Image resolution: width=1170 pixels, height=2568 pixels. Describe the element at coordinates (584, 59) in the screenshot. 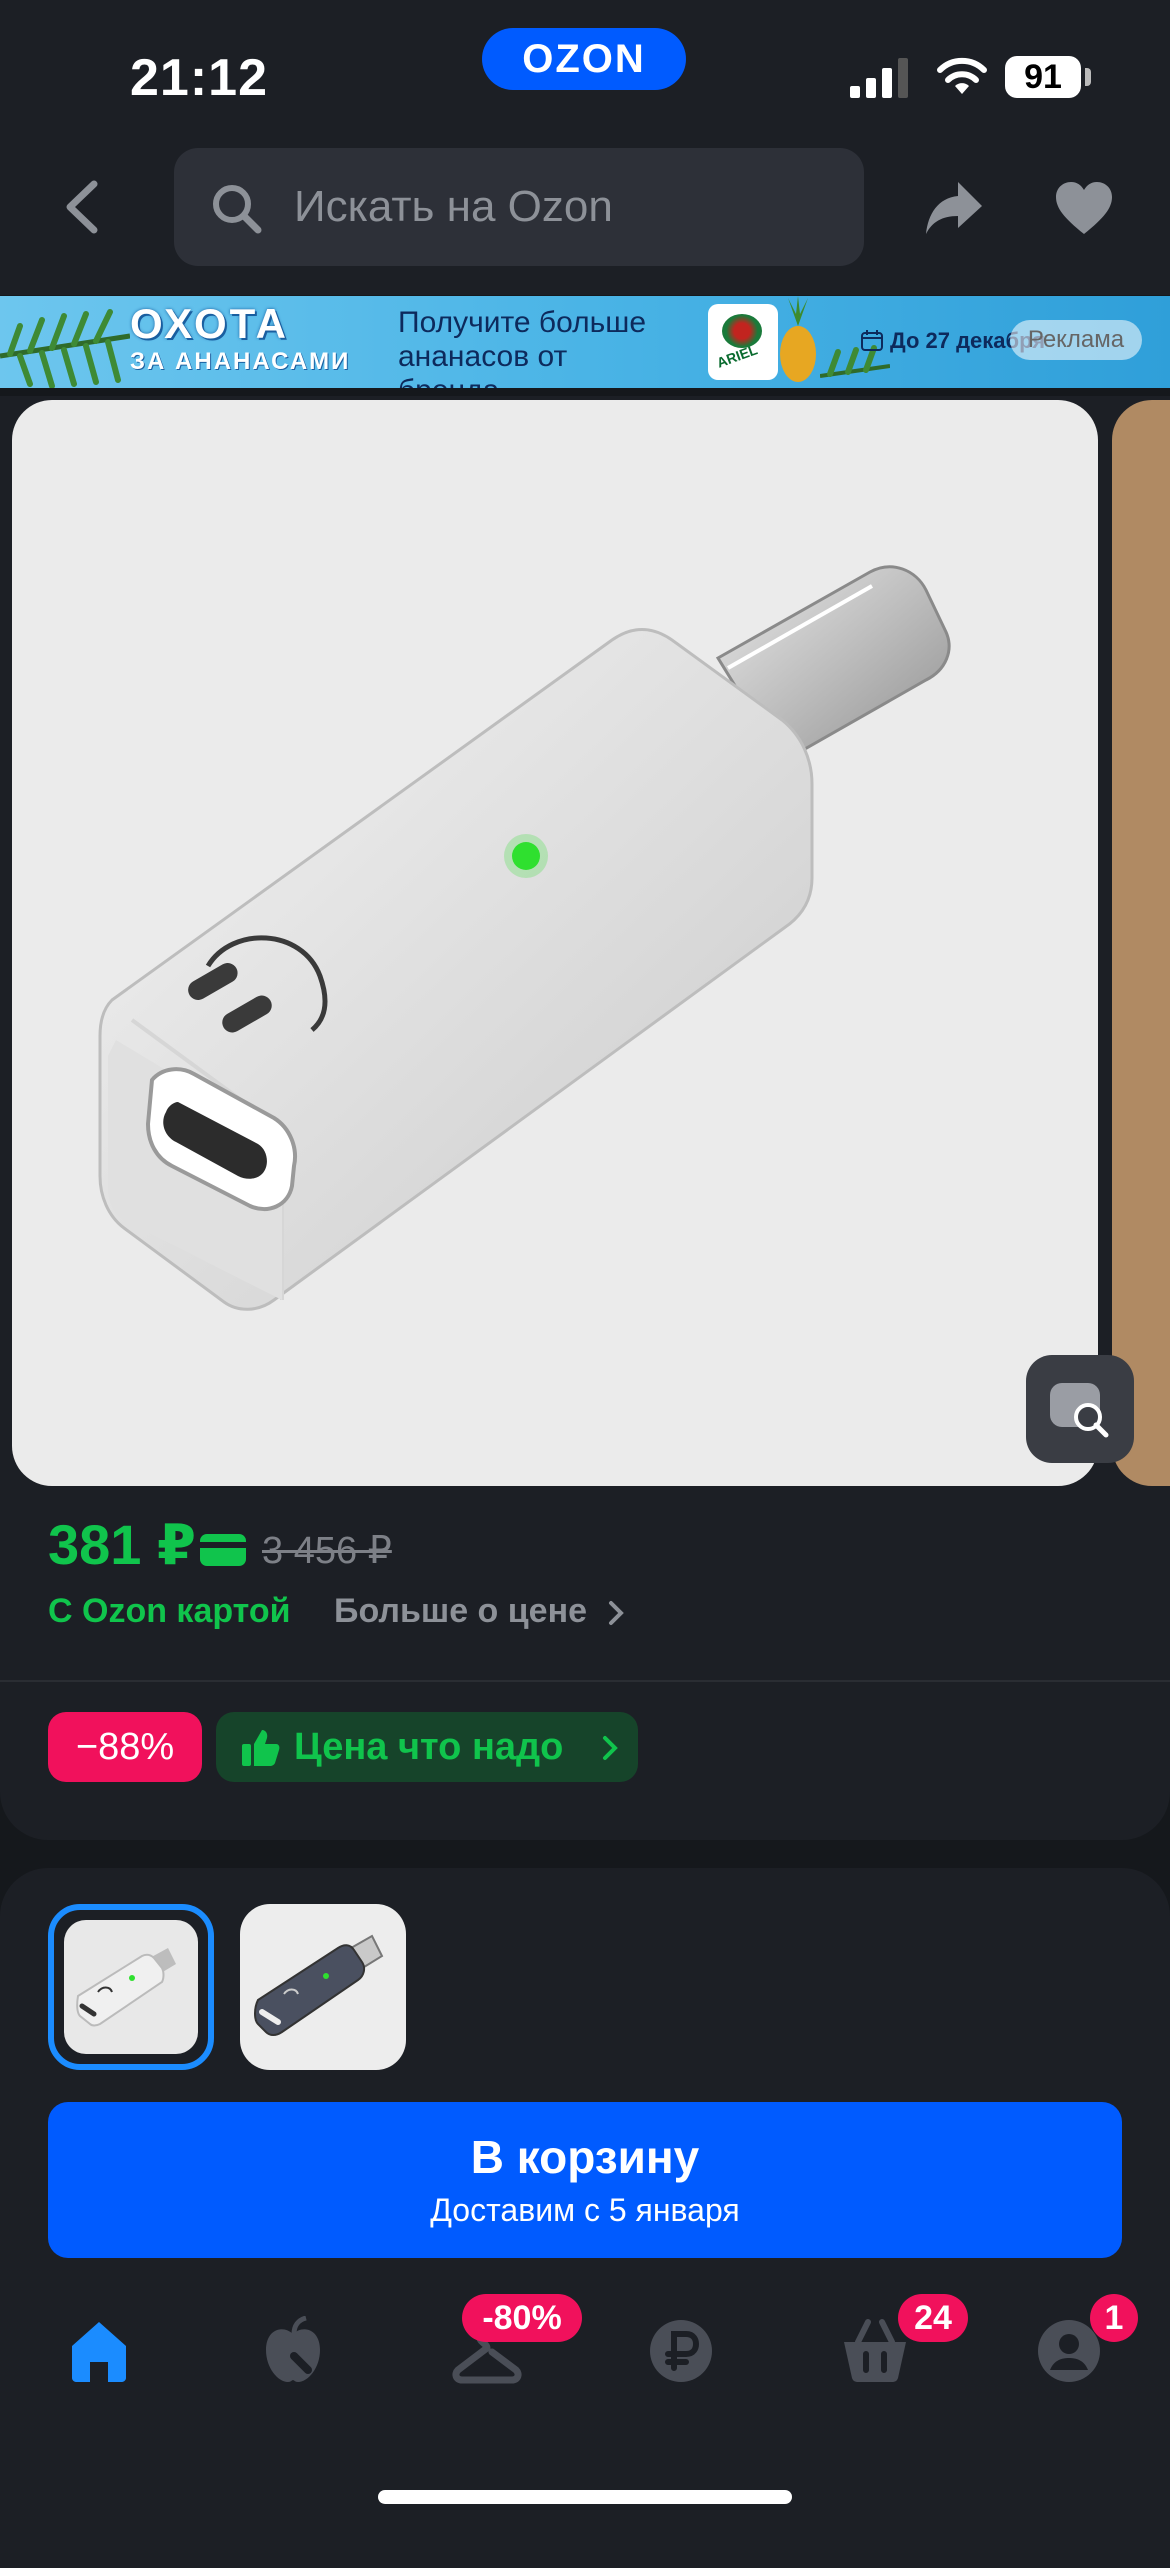

I see `ozon-logo: OZON` at that location.